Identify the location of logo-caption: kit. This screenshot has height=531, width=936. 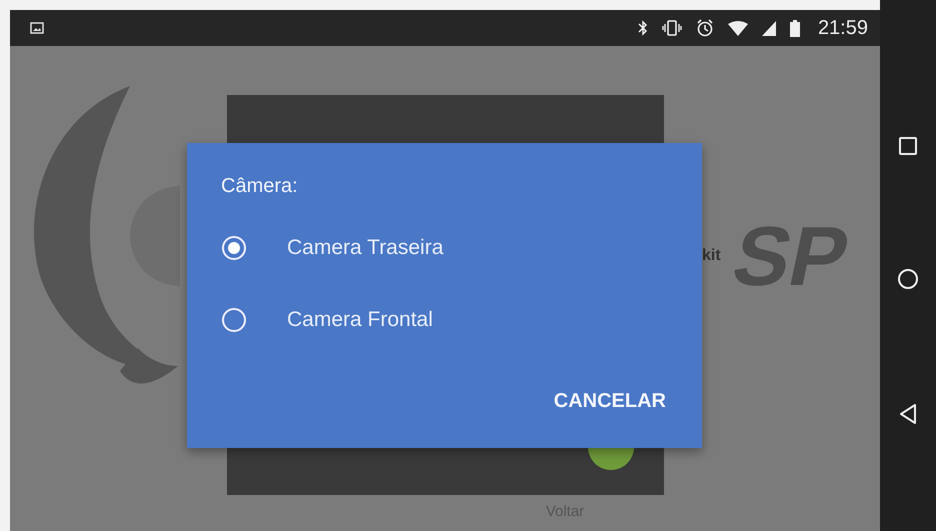
(711, 256).